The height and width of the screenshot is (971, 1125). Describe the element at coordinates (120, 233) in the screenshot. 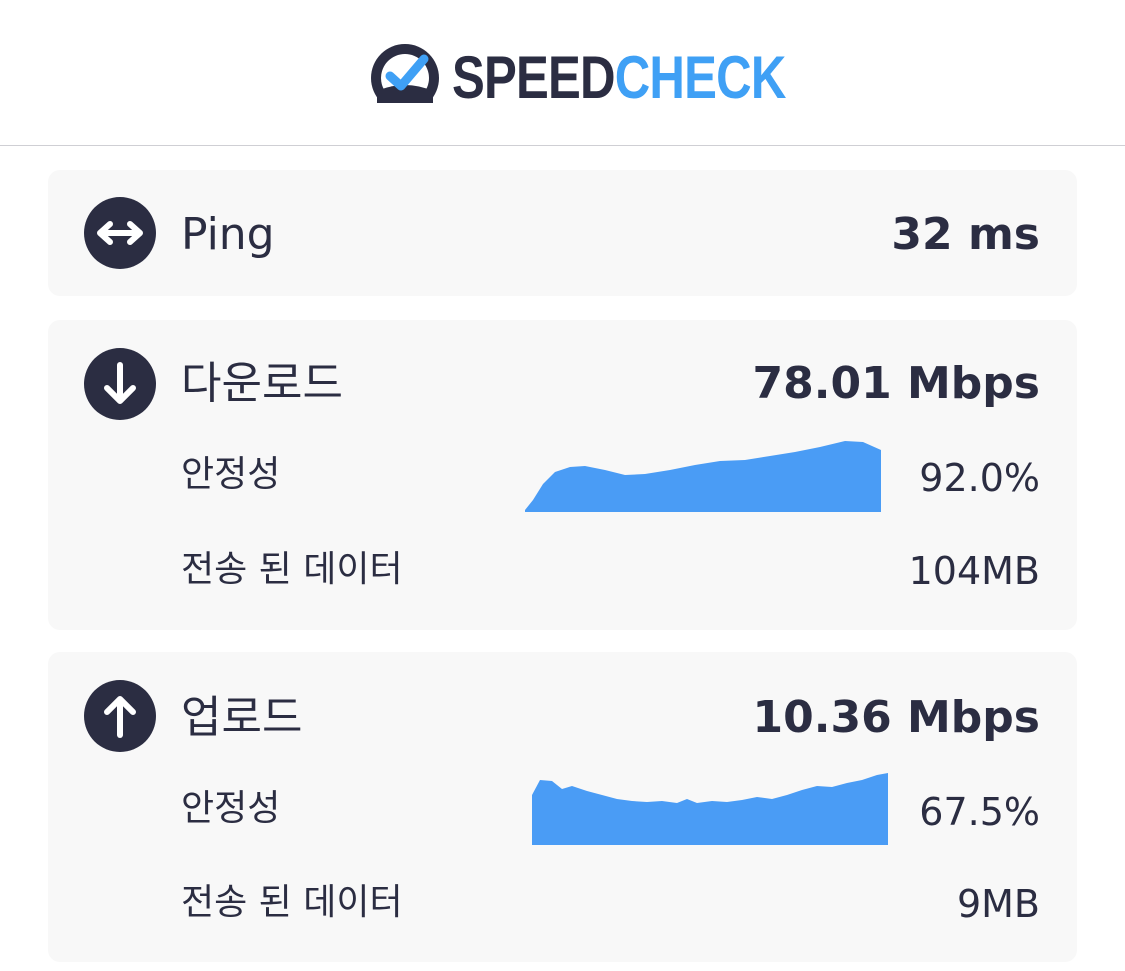

I see `double-arrow-icon` at that location.